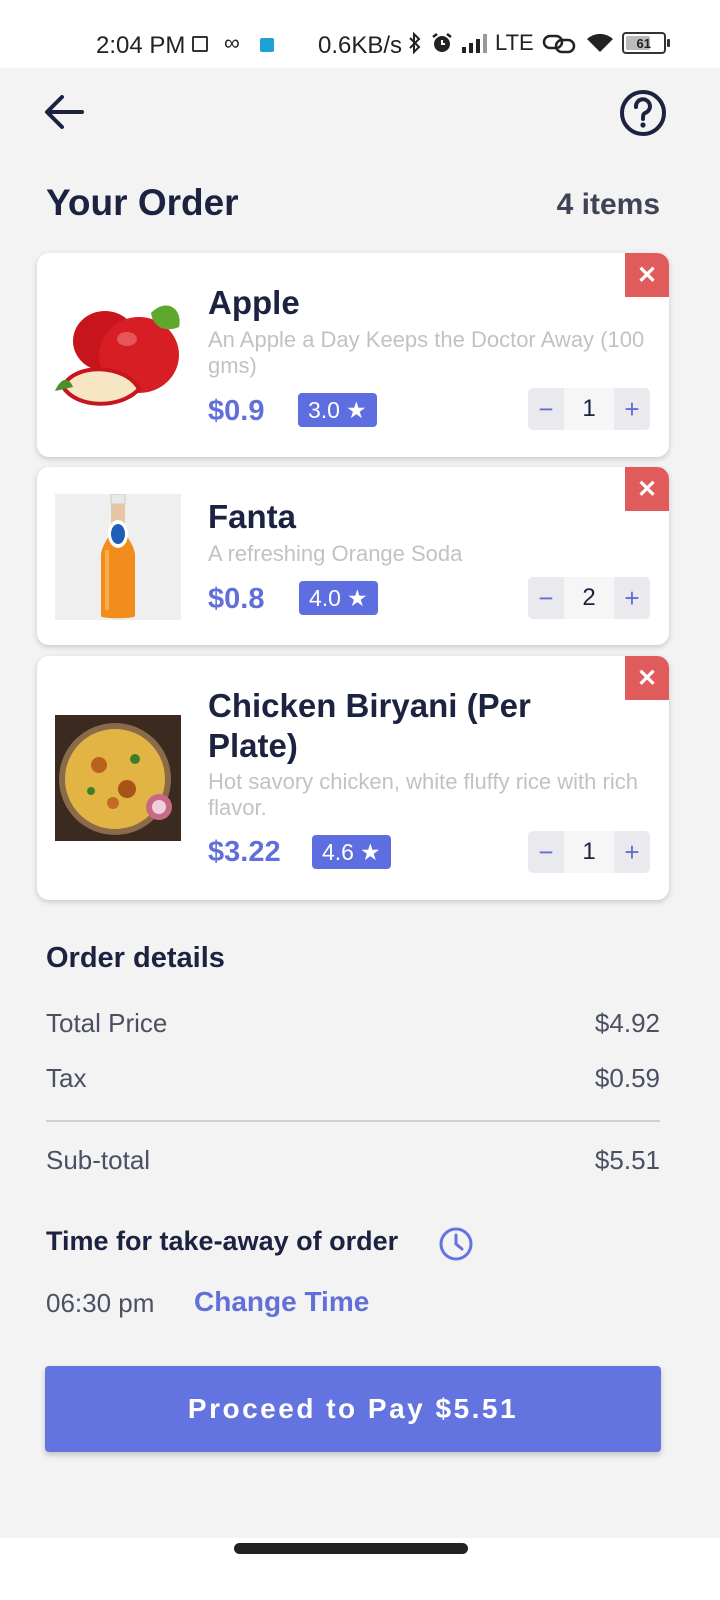 The width and height of the screenshot is (720, 1600). What do you see at coordinates (627, 1023) in the screenshot?
I see `total-price-value: $4.92` at bounding box center [627, 1023].